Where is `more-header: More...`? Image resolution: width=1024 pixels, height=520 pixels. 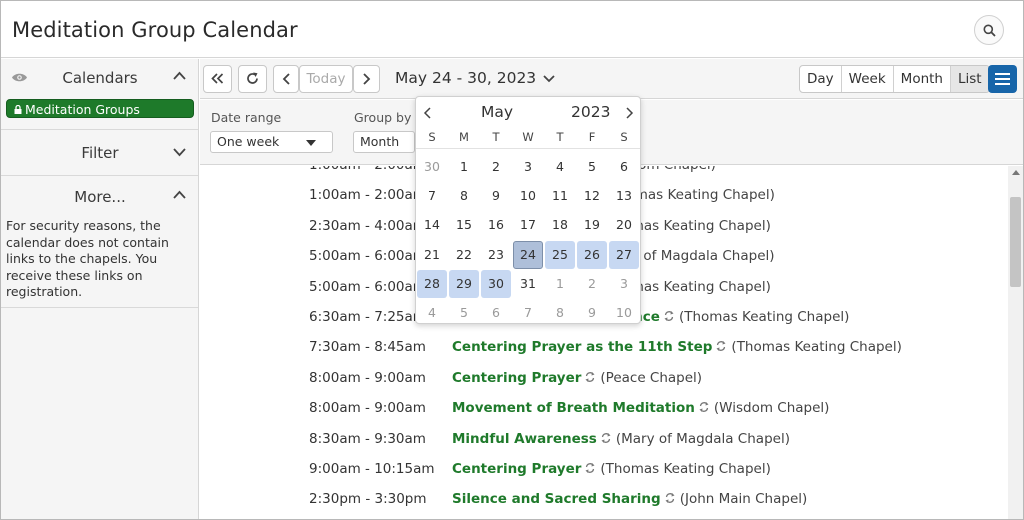
more-header: More... is located at coordinates (99, 197).